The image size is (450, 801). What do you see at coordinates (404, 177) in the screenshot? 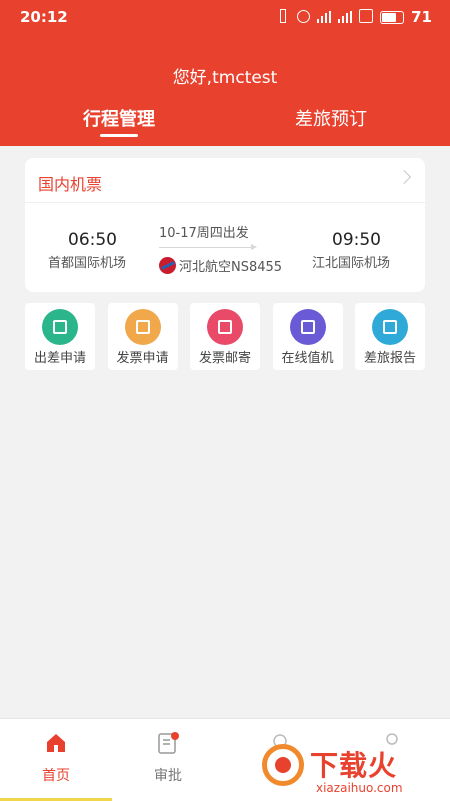
I see `chevron-right-icon` at bounding box center [404, 177].